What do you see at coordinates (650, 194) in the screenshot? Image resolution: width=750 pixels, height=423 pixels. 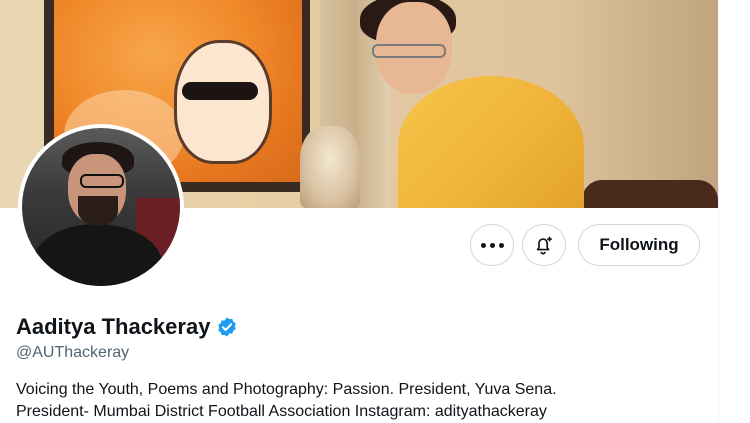 I see `banner-chair` at bounding box center [650, 194].